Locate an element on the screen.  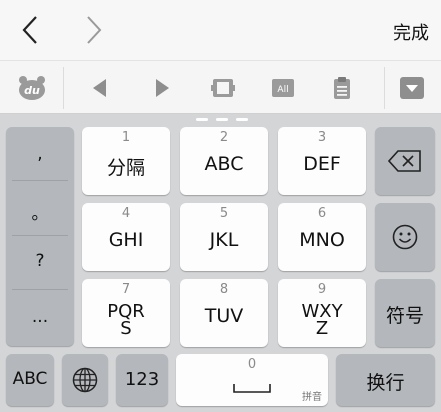
punct-period-key: 。 is located at coordinates (40, 226).